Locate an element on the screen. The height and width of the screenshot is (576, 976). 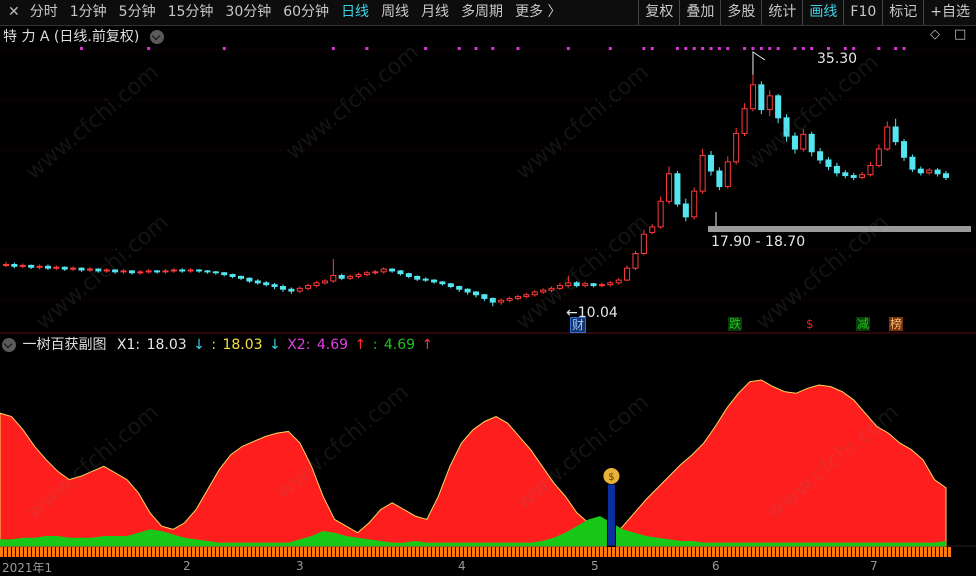
drop-badge: 跌 is located at coordinates (735, 324).